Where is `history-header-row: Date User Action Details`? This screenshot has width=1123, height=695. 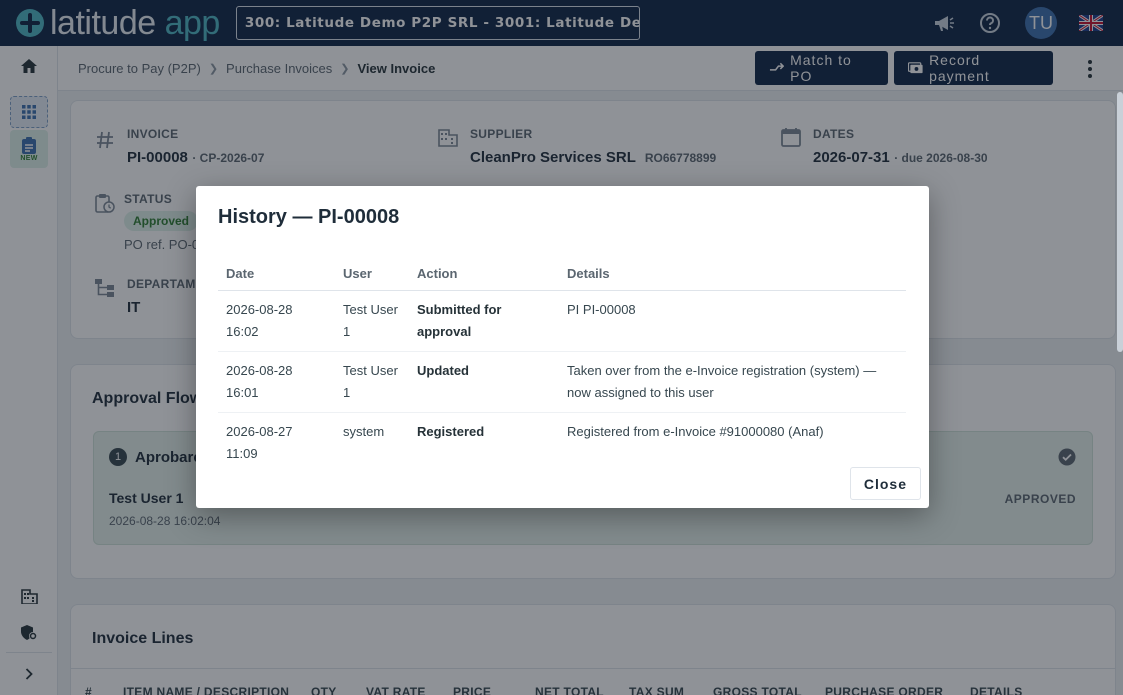 history-header-row: Date User Action Details is located at coordinates (562, 274).